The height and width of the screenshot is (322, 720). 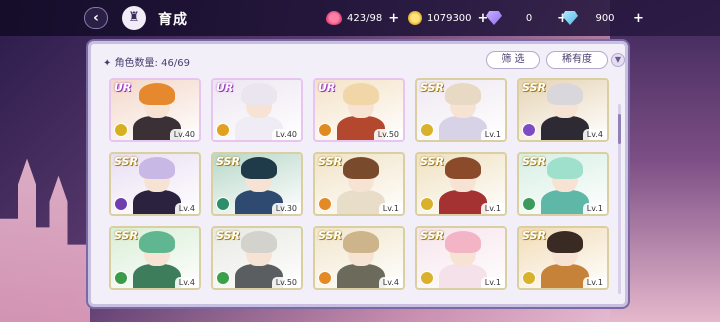 I want to click on sort-order-button: ▼, so click(x=618, y=60).